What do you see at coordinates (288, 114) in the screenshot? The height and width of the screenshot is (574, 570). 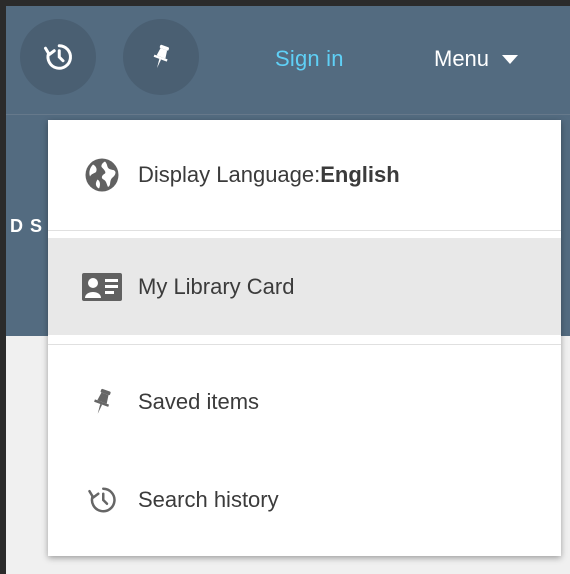 I see `header-divider` at bounding box center [288, 114].